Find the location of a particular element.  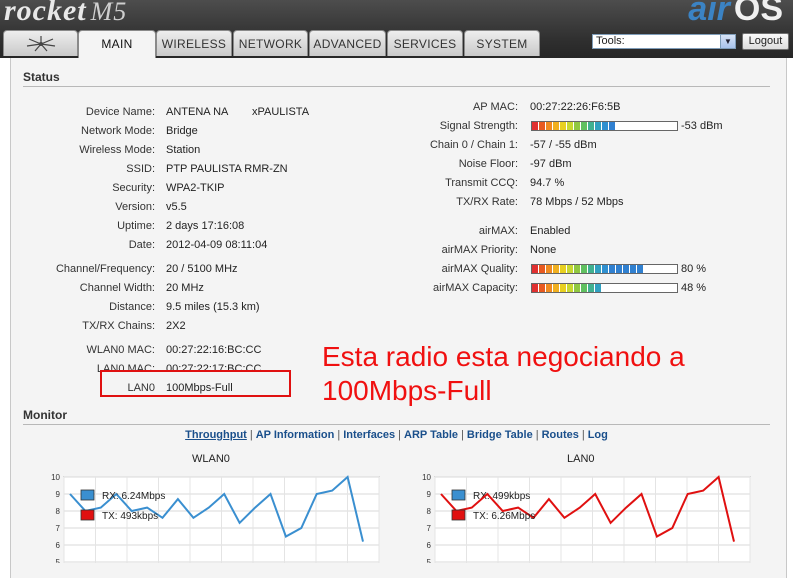

y-tick-label: 6 is located at coordinates (429, 545).